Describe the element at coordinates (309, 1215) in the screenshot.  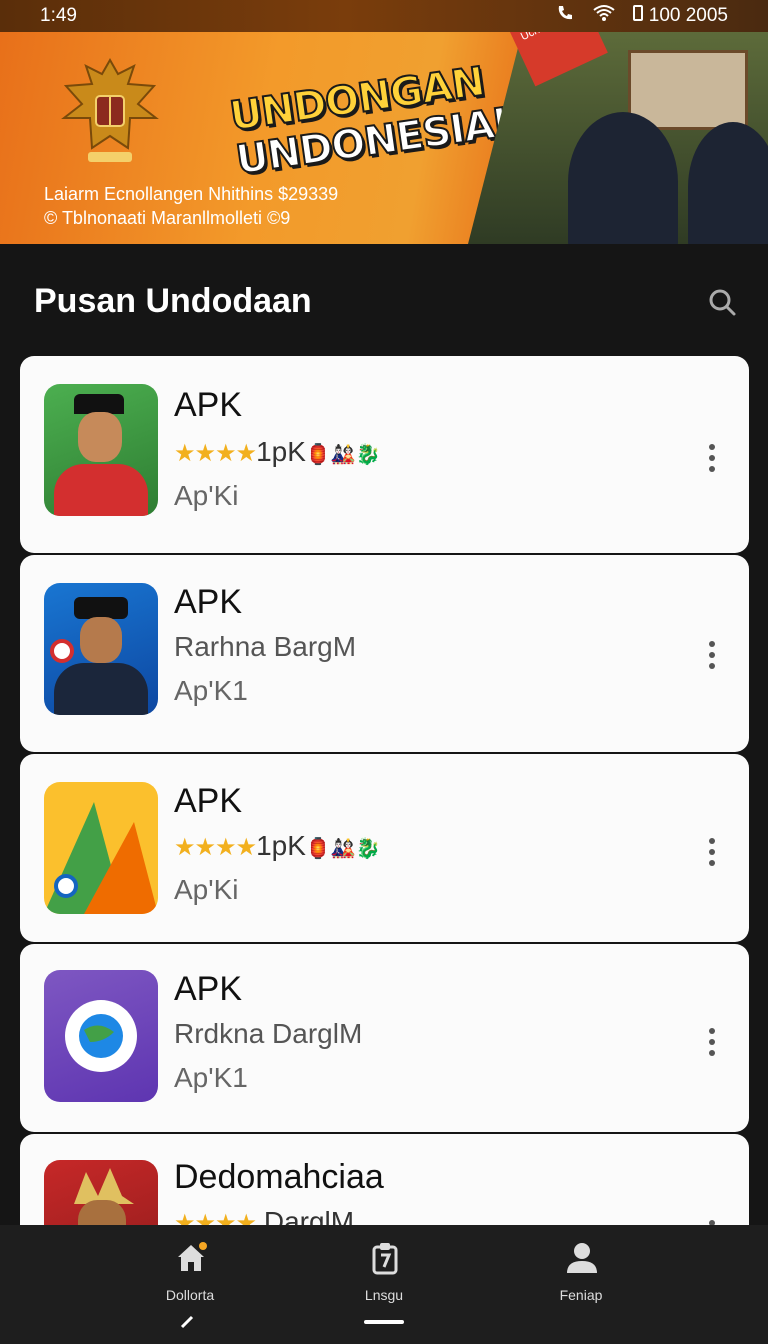
I see `app-meta: DarglM` at that location.